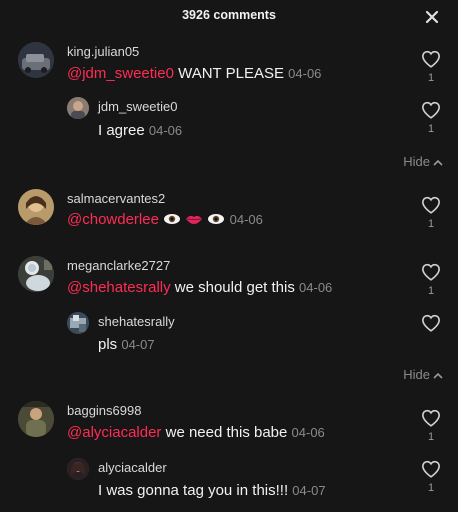  What do you see at coordinates (194, 220) in the screenshot?
I see `lips-emoji-icon` at bounding box center [194, 220].